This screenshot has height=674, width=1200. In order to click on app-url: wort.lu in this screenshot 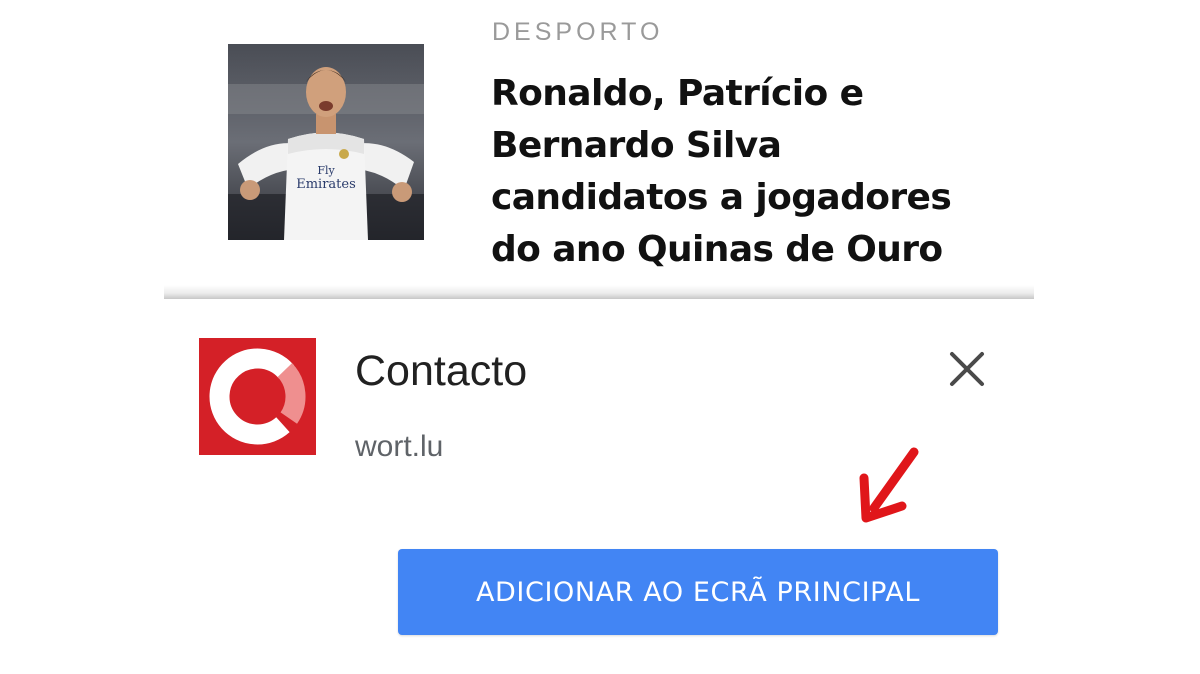, I will do `click(399, 446)`.